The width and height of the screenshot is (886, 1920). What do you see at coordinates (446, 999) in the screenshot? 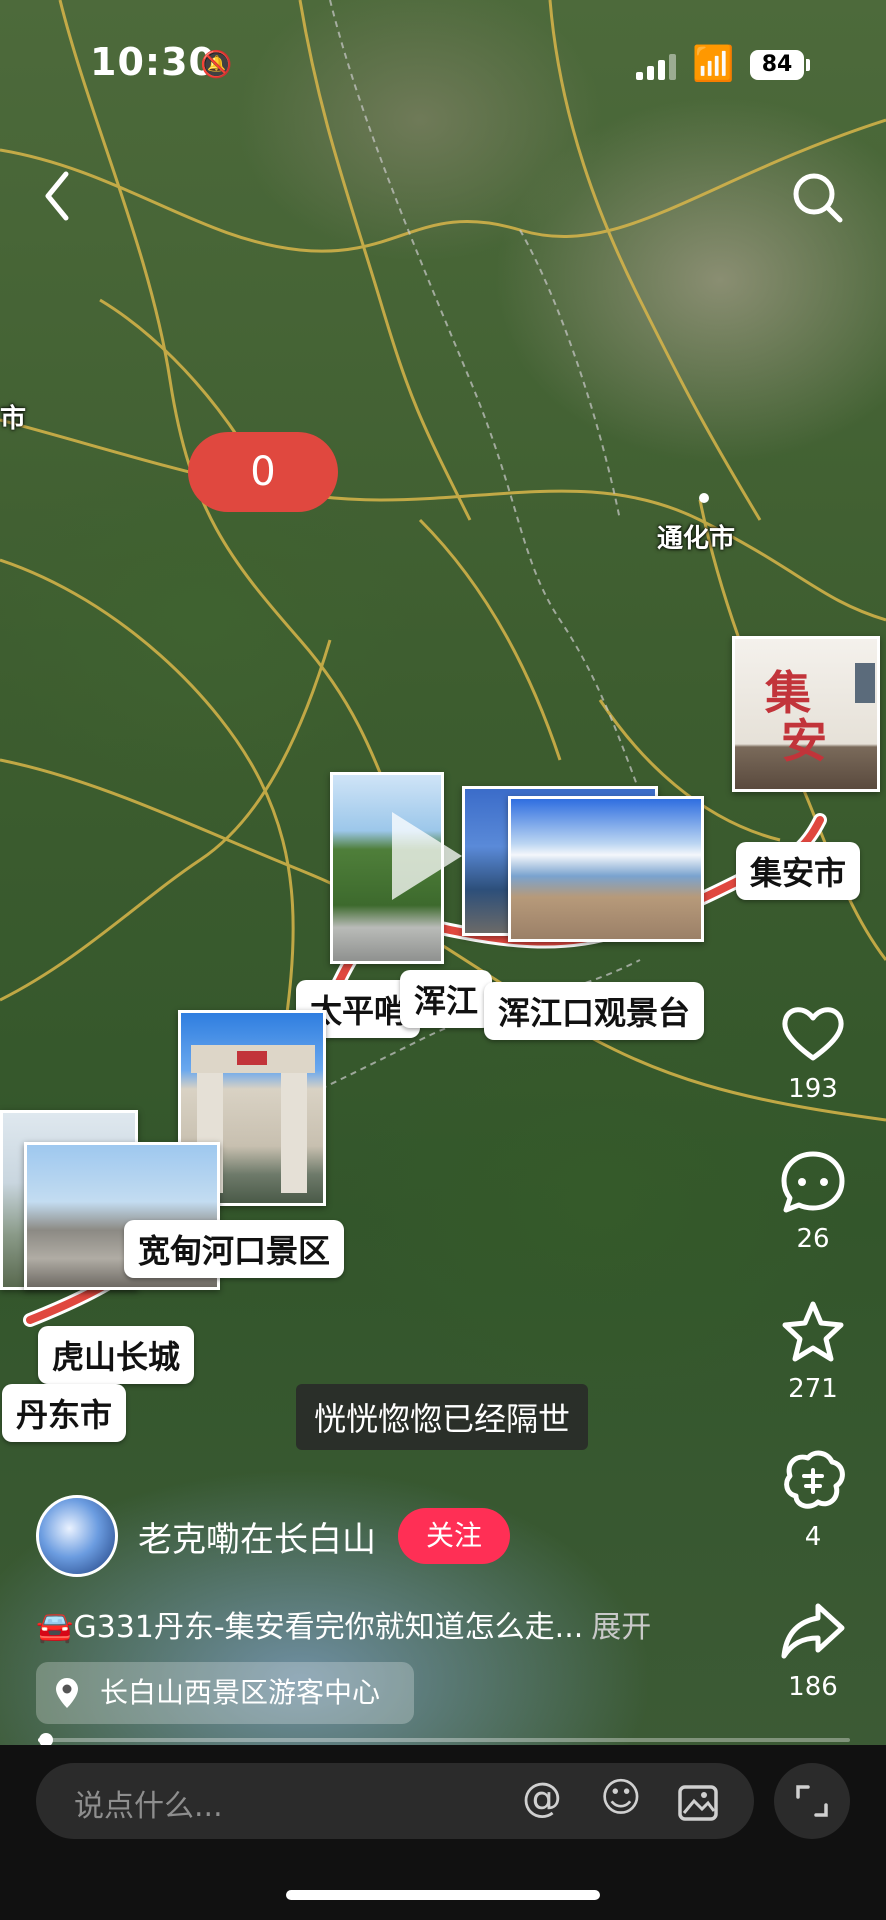
I see `spot-label-hunjiang: 浑江` at bounding box center [446, 999].